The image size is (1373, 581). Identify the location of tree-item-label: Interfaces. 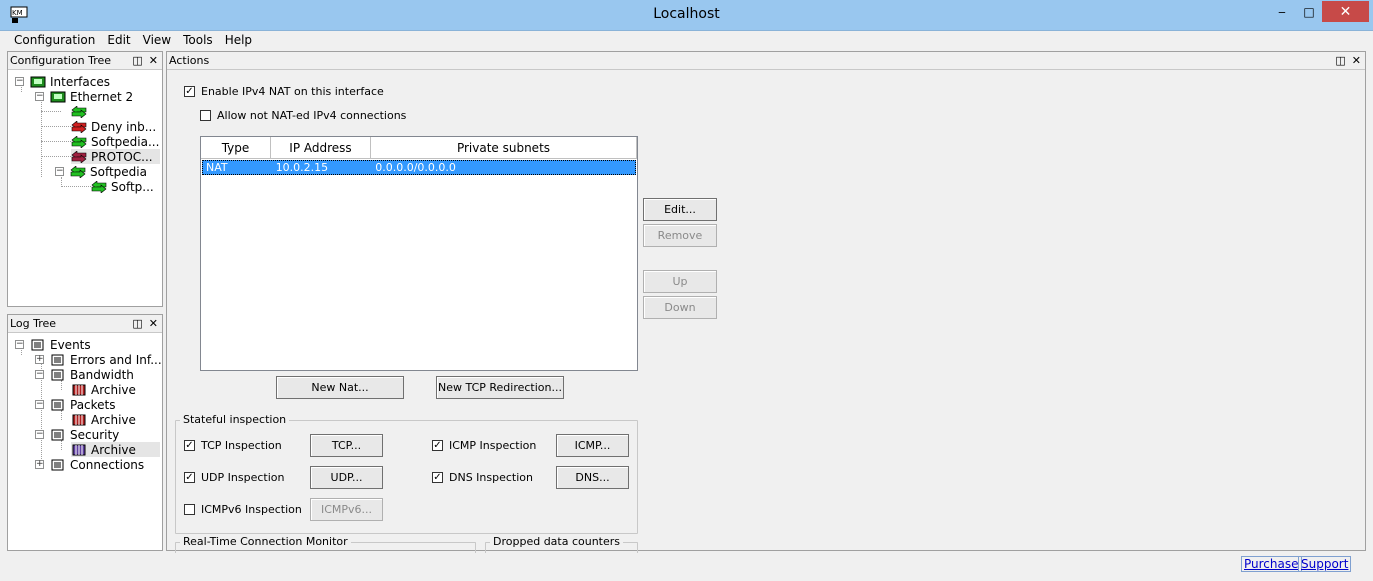
(80, 81).